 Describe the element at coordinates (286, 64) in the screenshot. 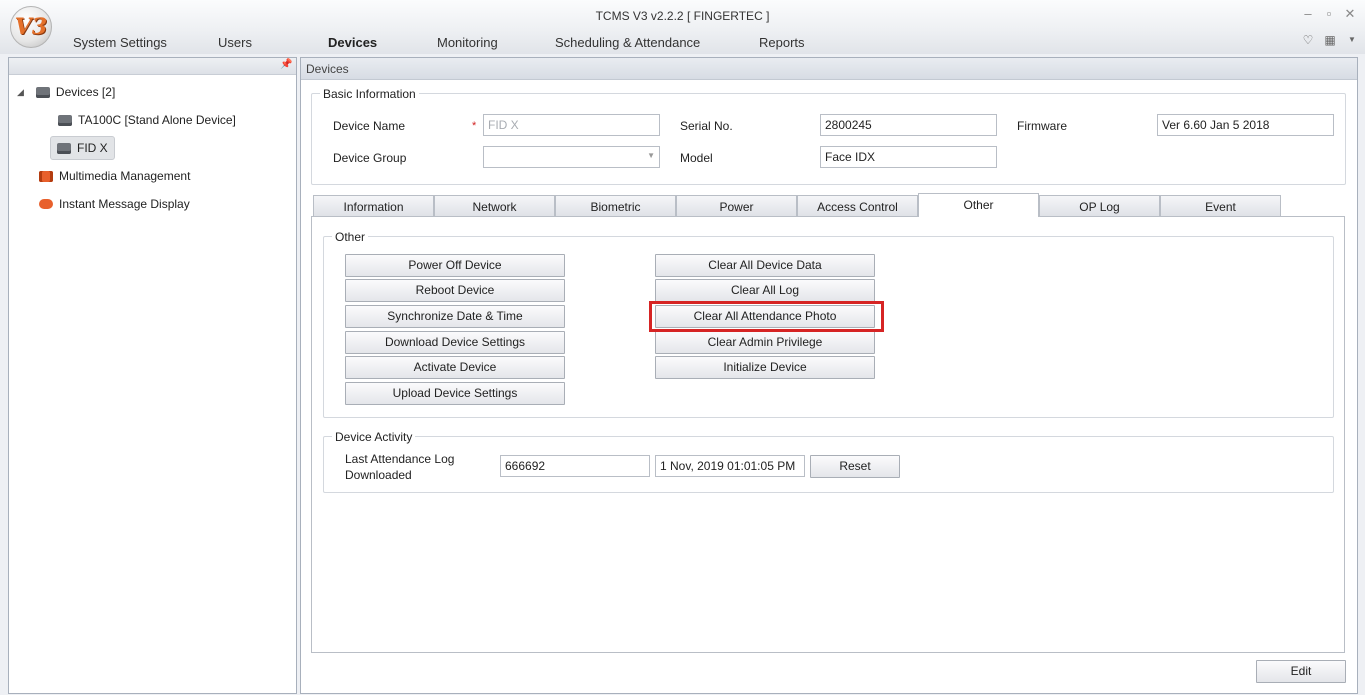

I see `pin-icon: 📌` at that location.